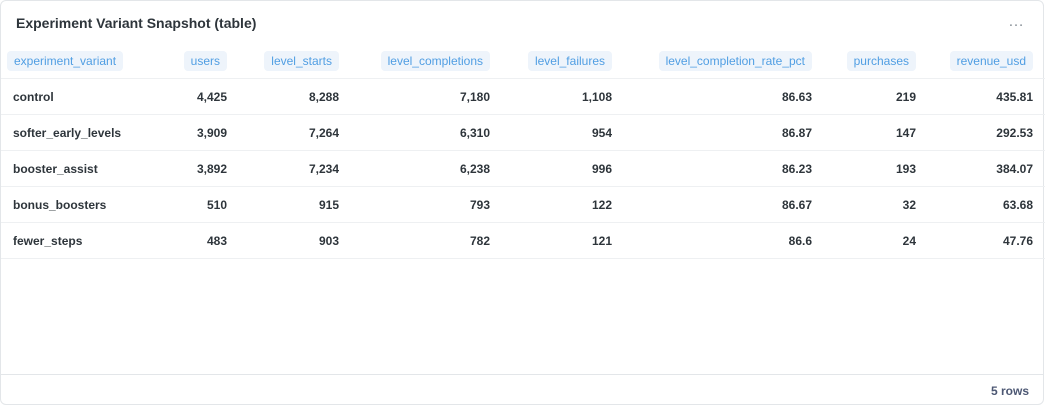 This screenshot has width=1046, height=407. Describe the element at coordinates (83, 240) in the screenshot. I see `table-cell: fewer_steps` at that location.